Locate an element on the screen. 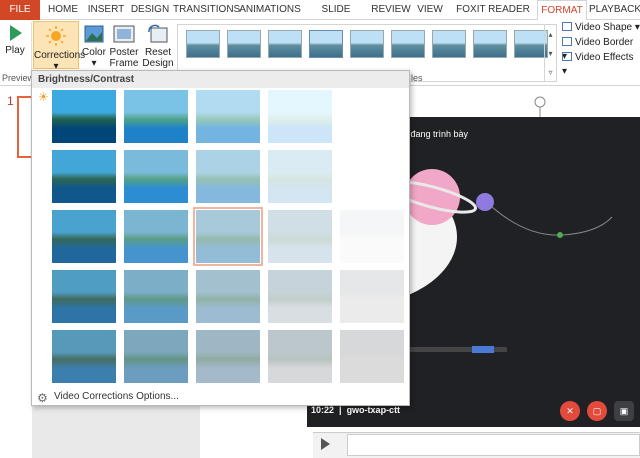 This screenshot has width=640, height=458. tab-design: DESIGN is located at coordinates (150, 10).